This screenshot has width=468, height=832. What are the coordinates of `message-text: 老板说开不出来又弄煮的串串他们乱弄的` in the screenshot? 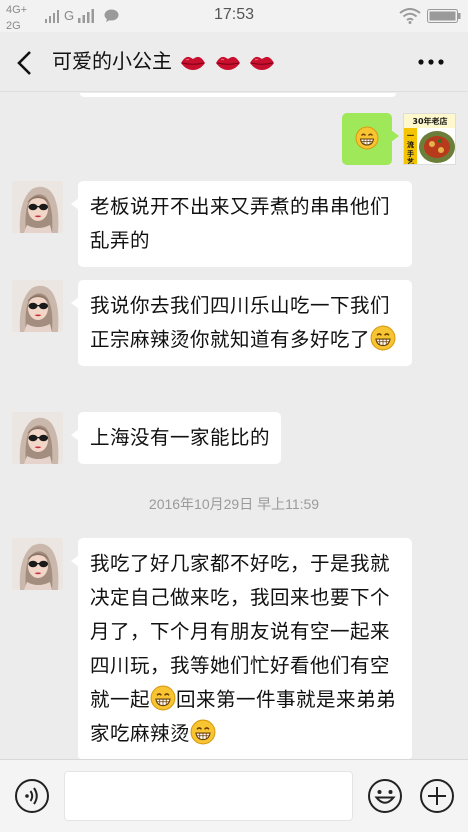 It's located at (240, 223).